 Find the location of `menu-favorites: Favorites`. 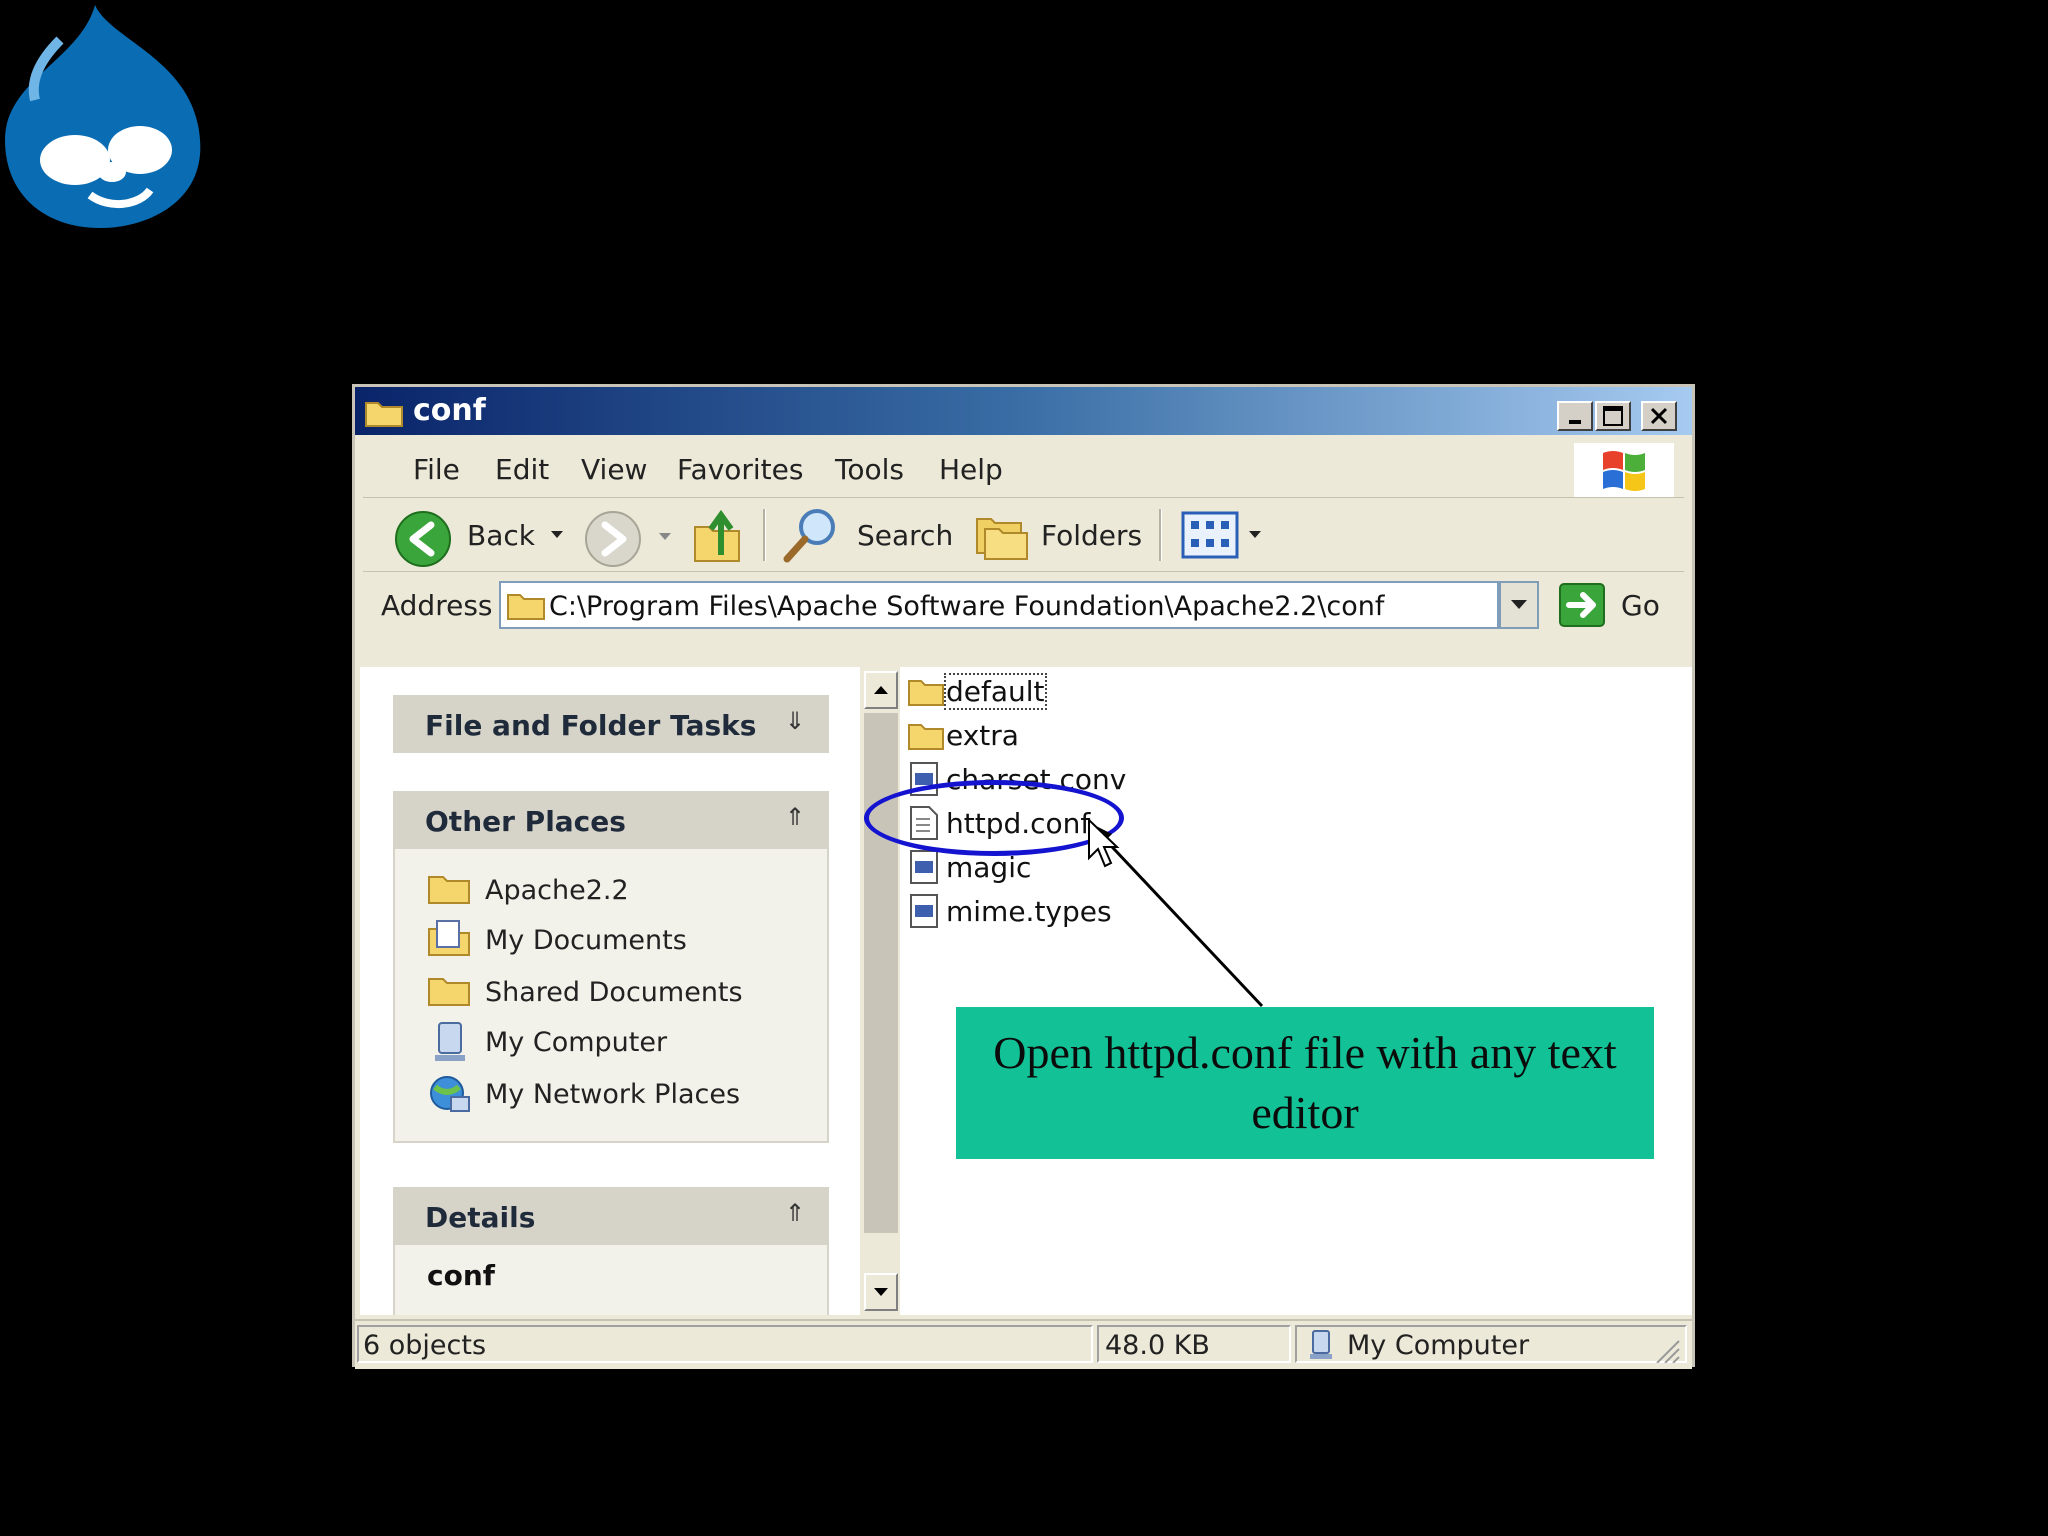

menu-favorites: Favorites is located at coordinates (740, 470).